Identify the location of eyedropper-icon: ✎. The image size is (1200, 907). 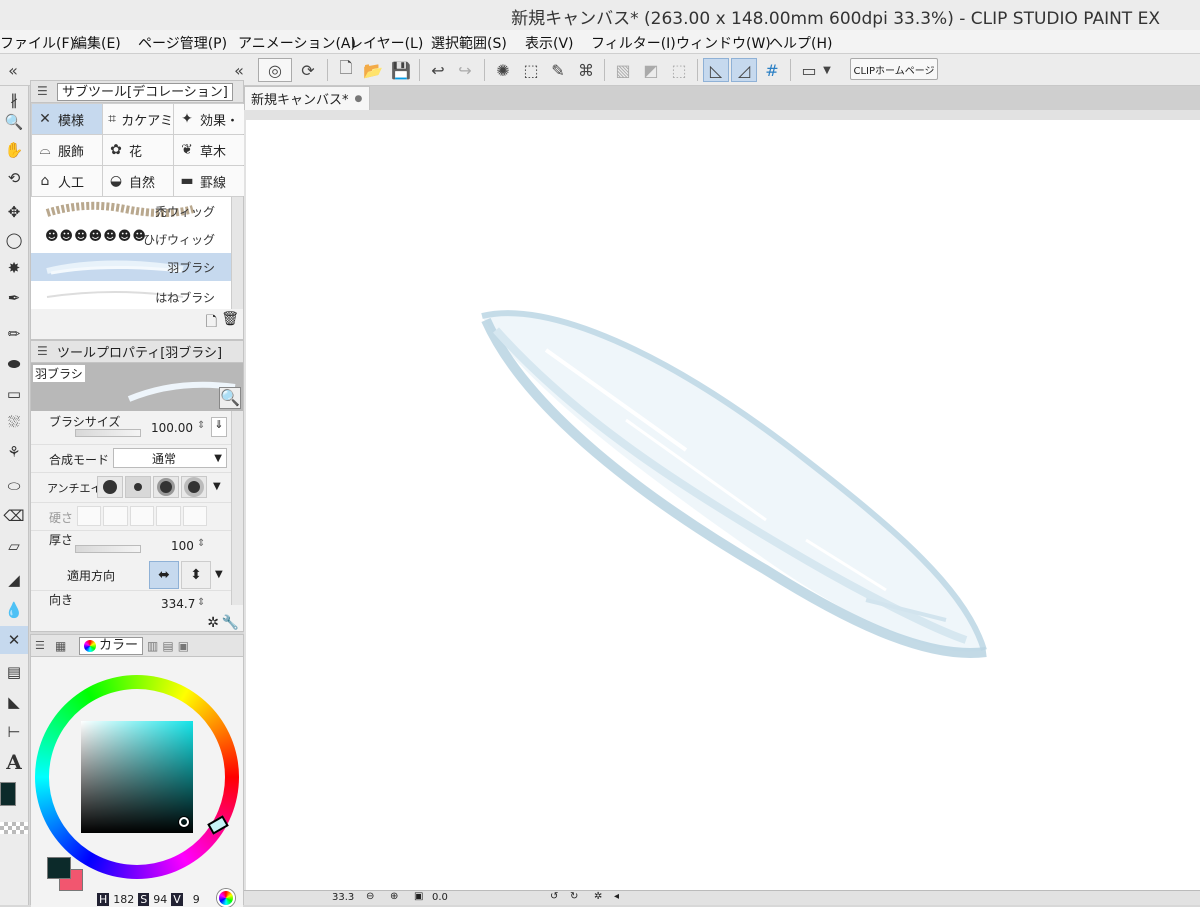
(558, 70).